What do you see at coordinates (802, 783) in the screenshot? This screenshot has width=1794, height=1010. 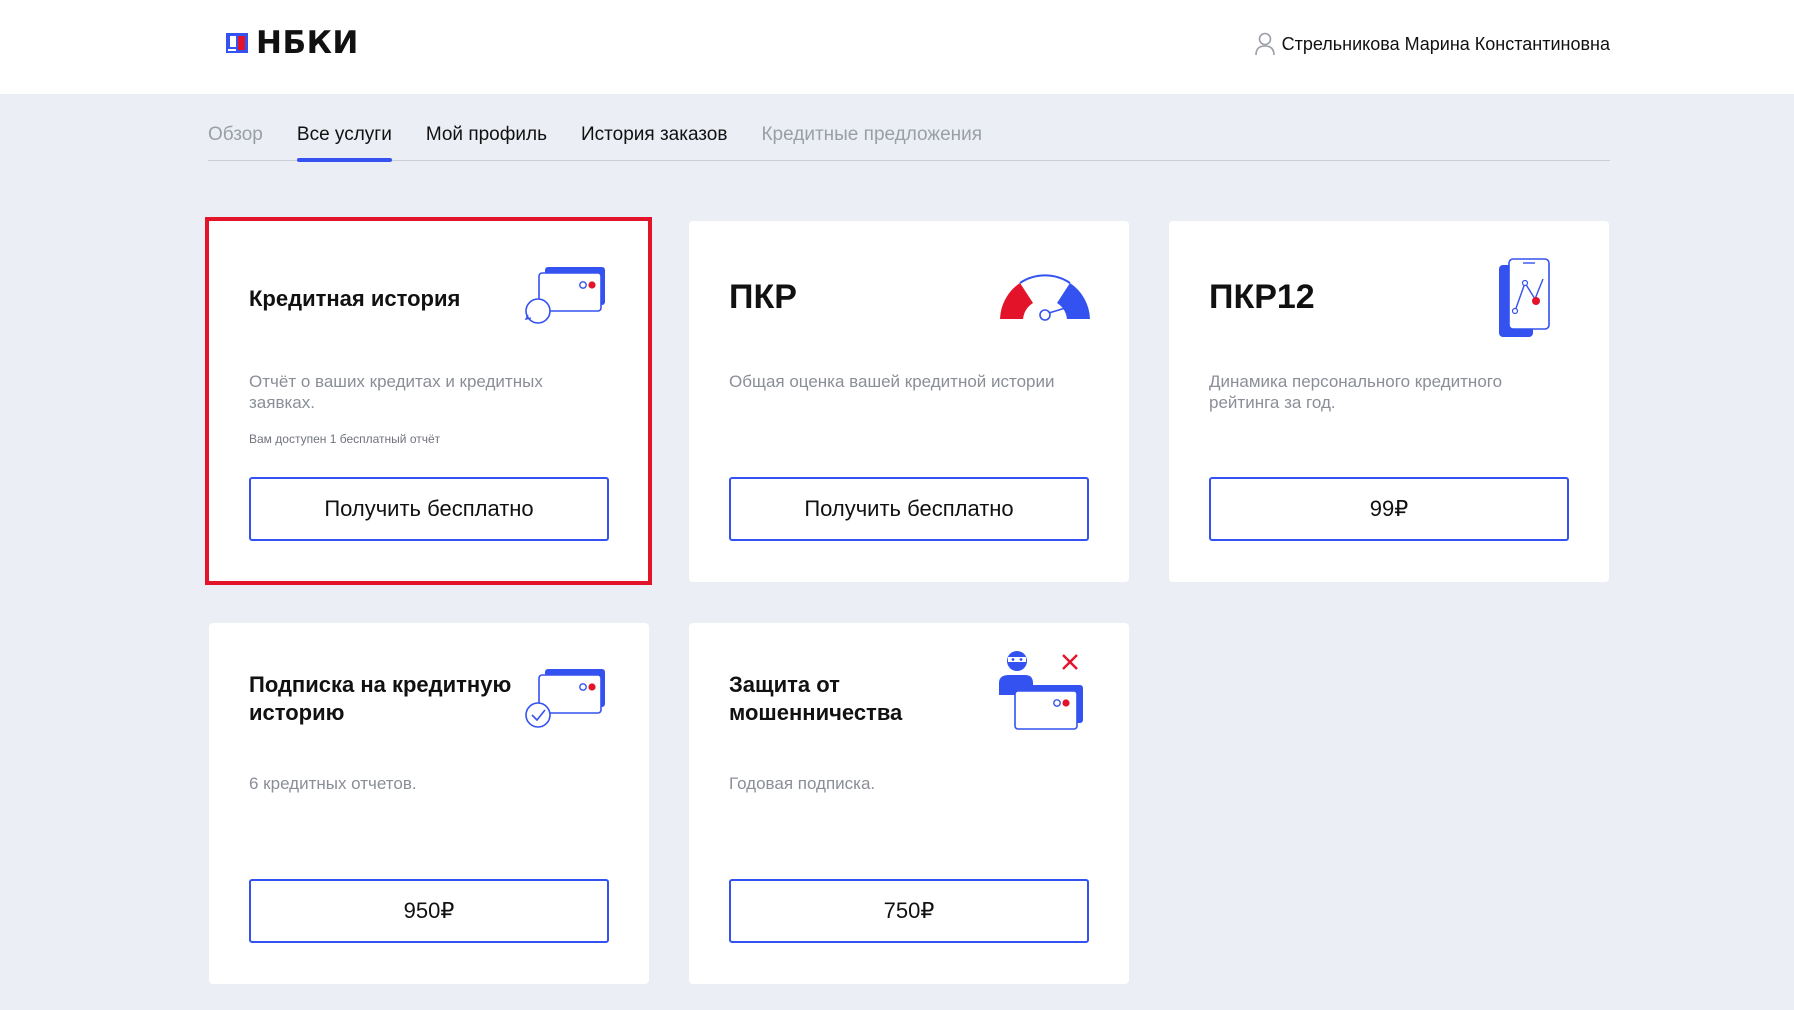 I see `card-description: Годовая подписка.` at bounding box center [802, 783].